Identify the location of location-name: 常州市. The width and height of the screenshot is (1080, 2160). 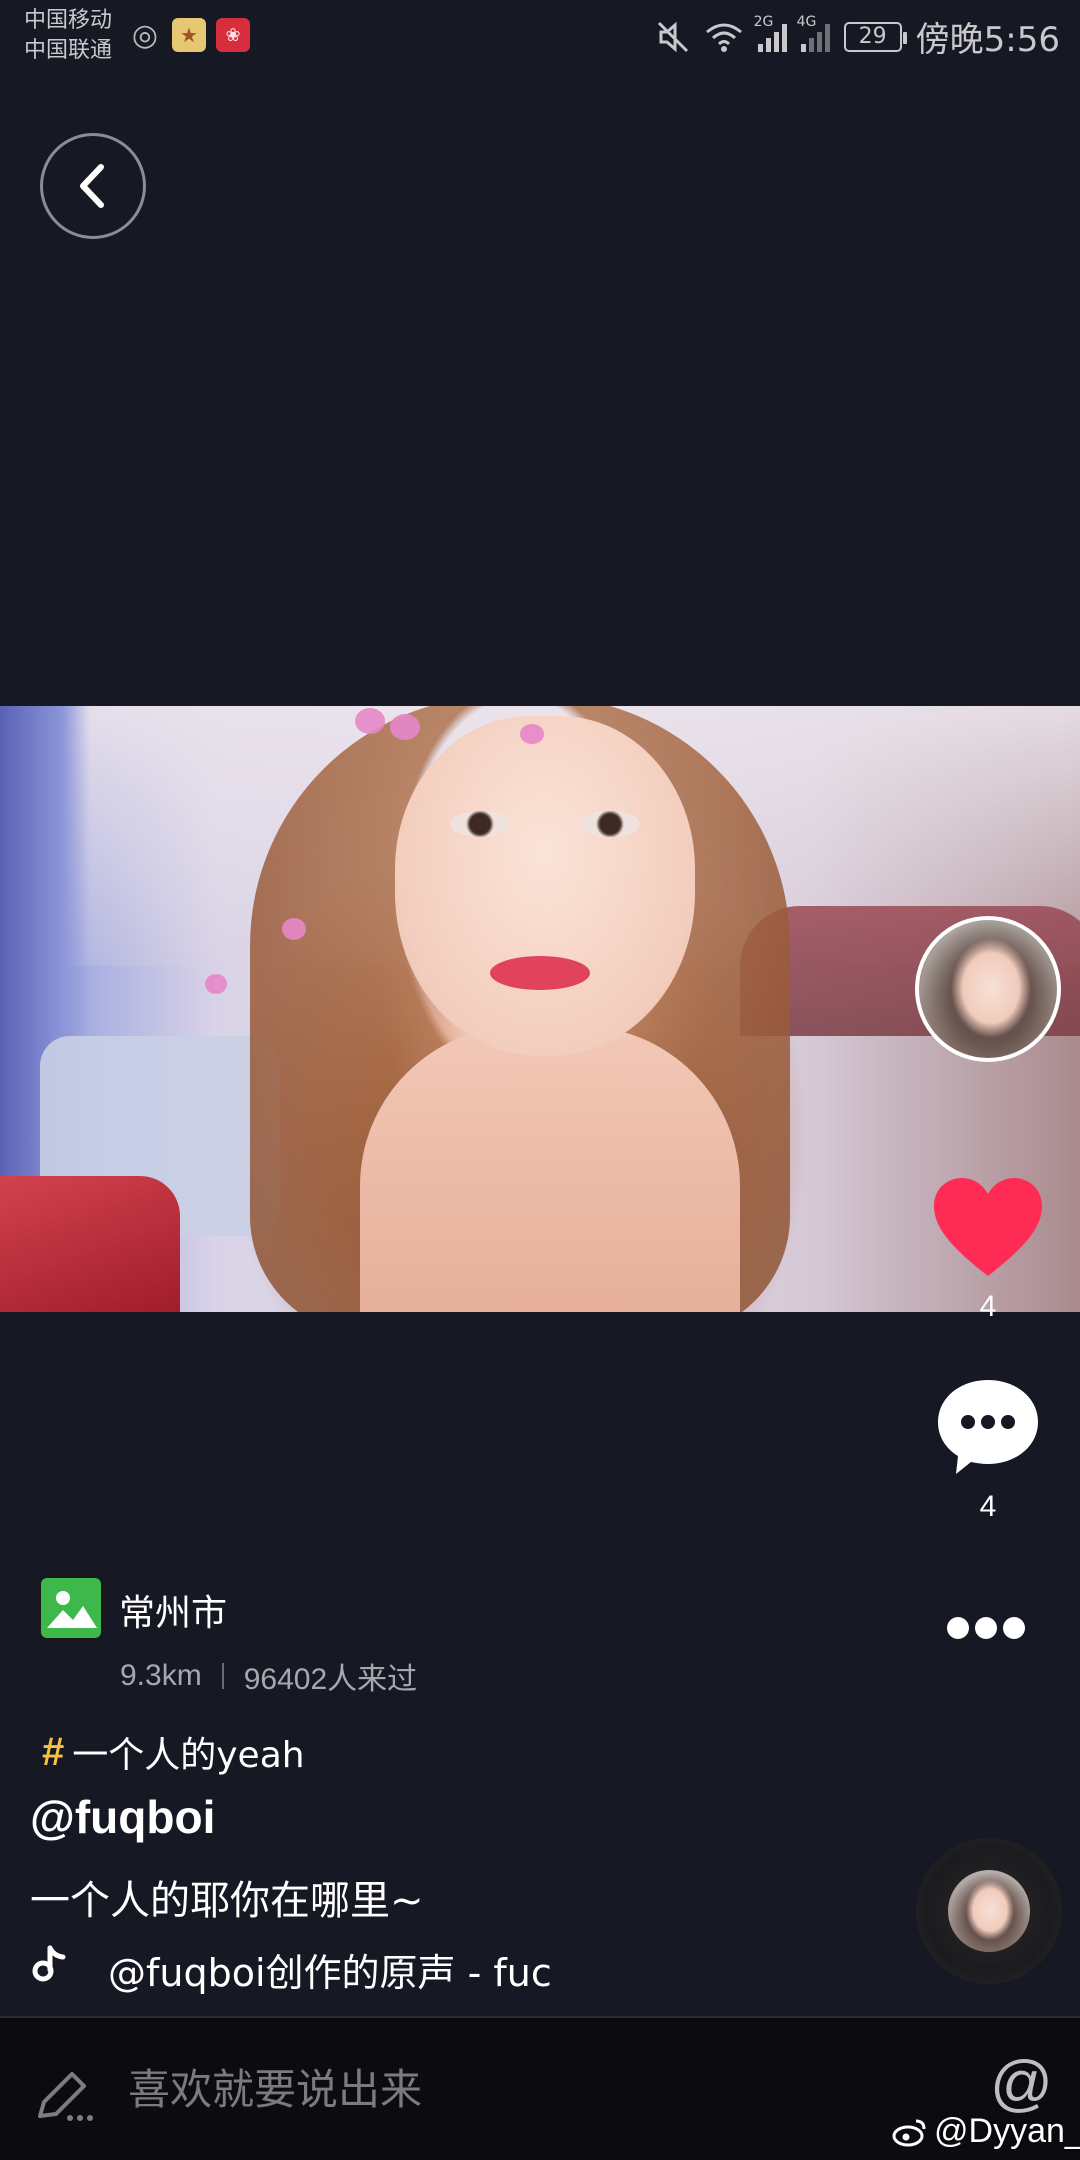
(173, 1610).